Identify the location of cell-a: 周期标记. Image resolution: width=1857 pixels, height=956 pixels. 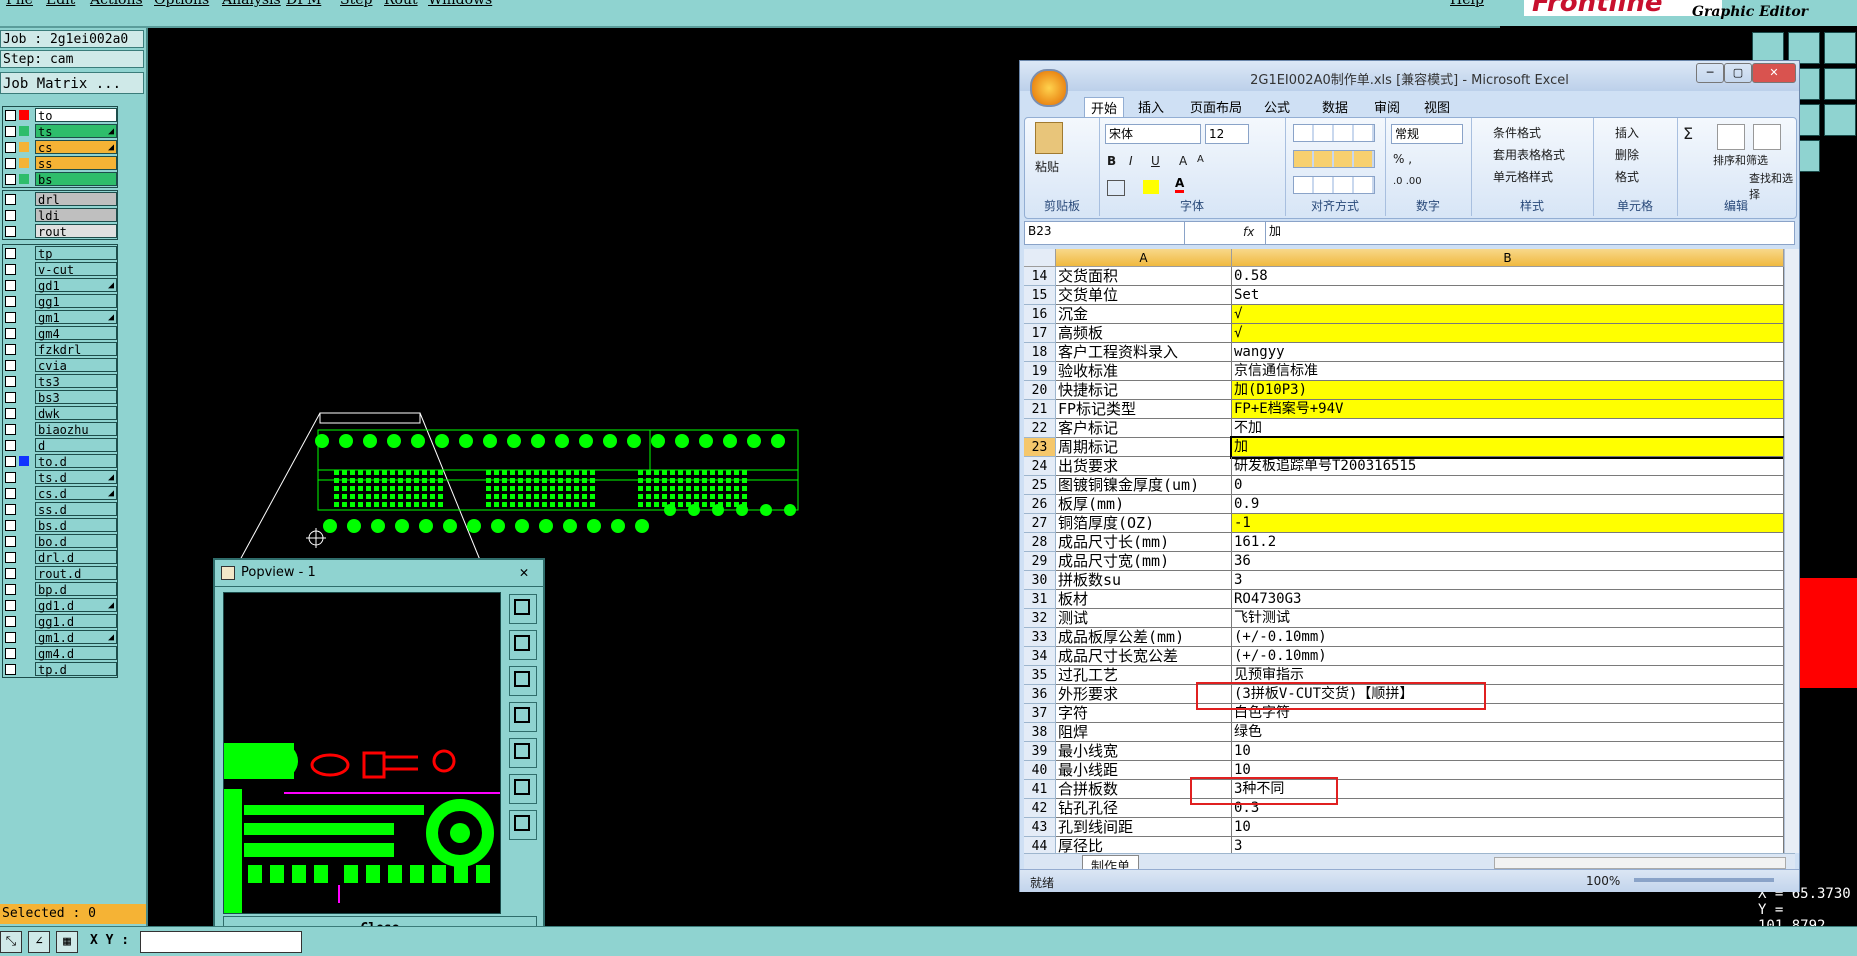
(1144, 447).